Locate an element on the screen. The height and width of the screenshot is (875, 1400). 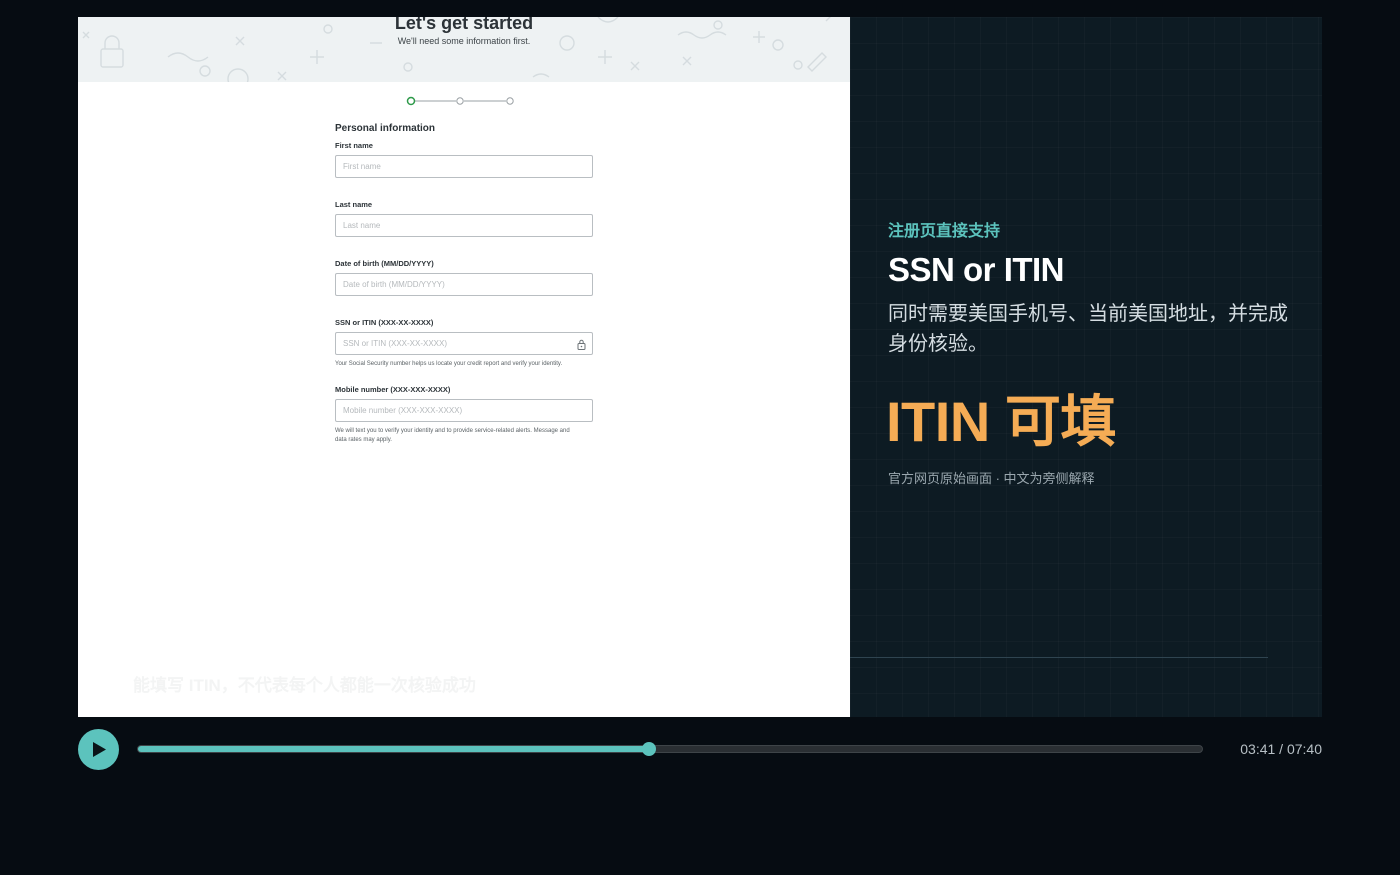
panel-note: 官方网页原始画面 · 中文为旁侧解释 is located at coordinates (991, 478).